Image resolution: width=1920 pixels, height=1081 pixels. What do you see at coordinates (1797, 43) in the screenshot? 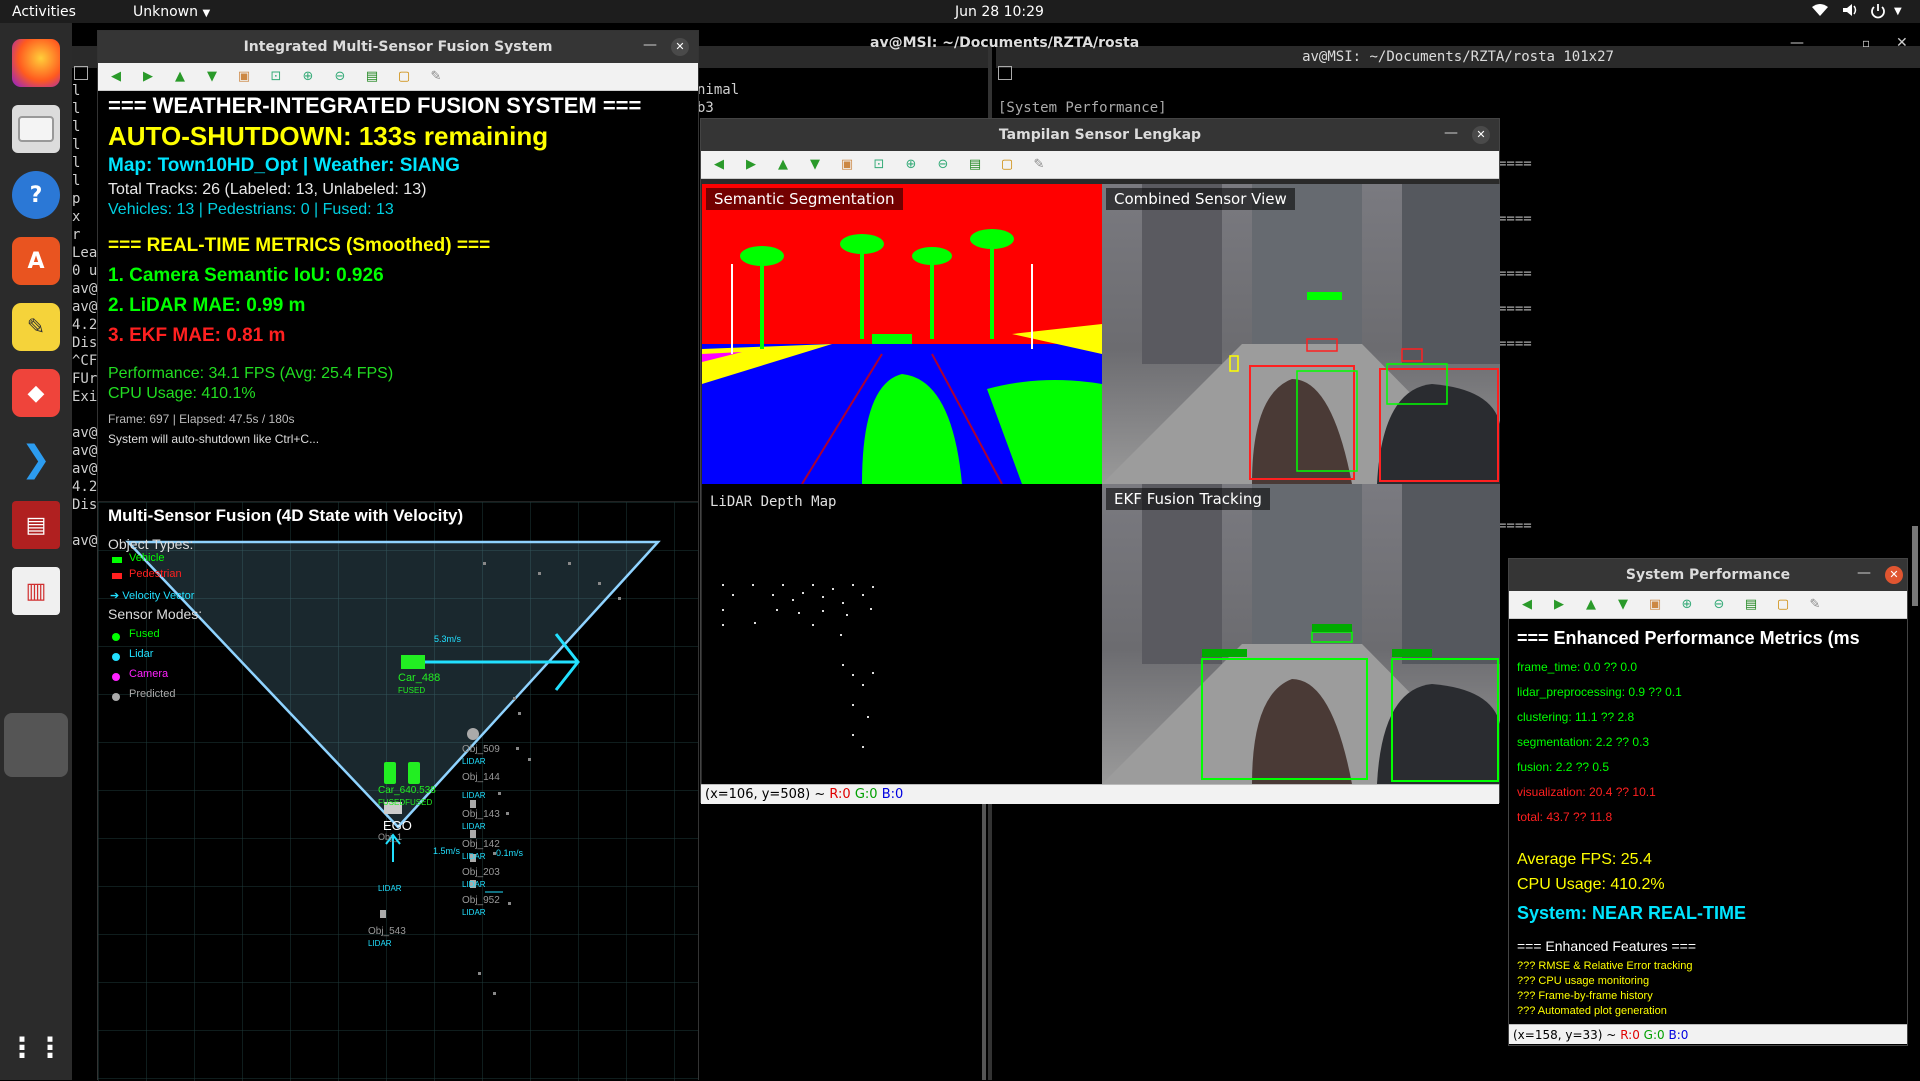
I see `terminal-minimize-icon: —` at bounding box center [1797, 43].